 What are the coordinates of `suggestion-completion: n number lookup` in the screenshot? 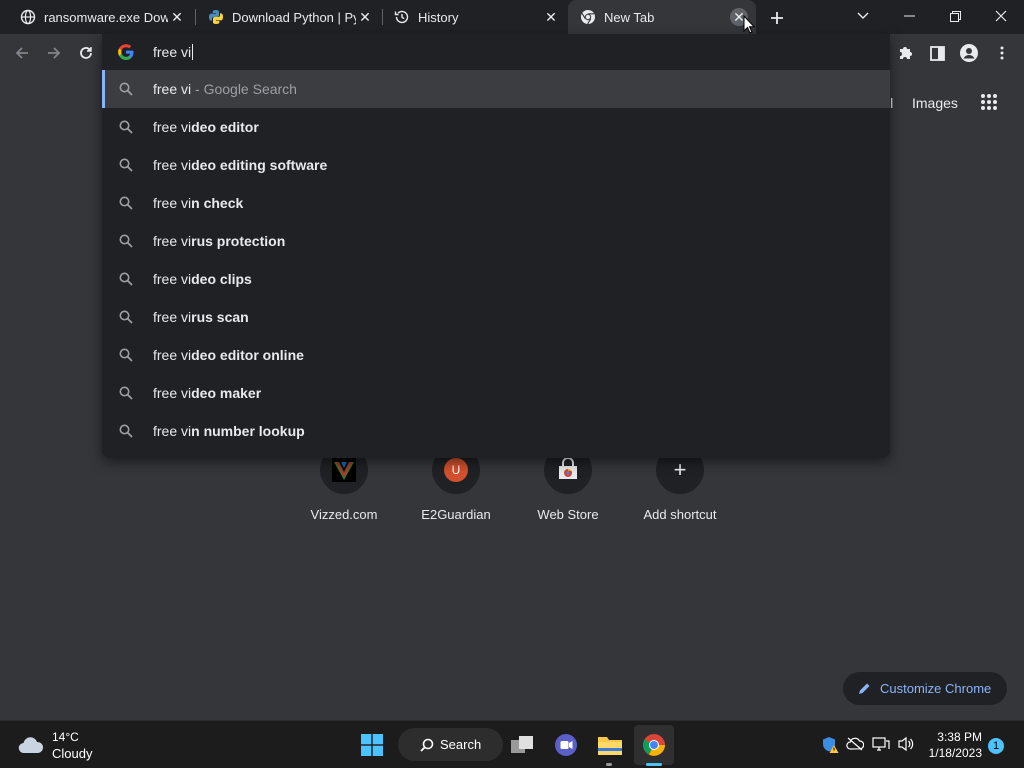 It's located at (248, 431).